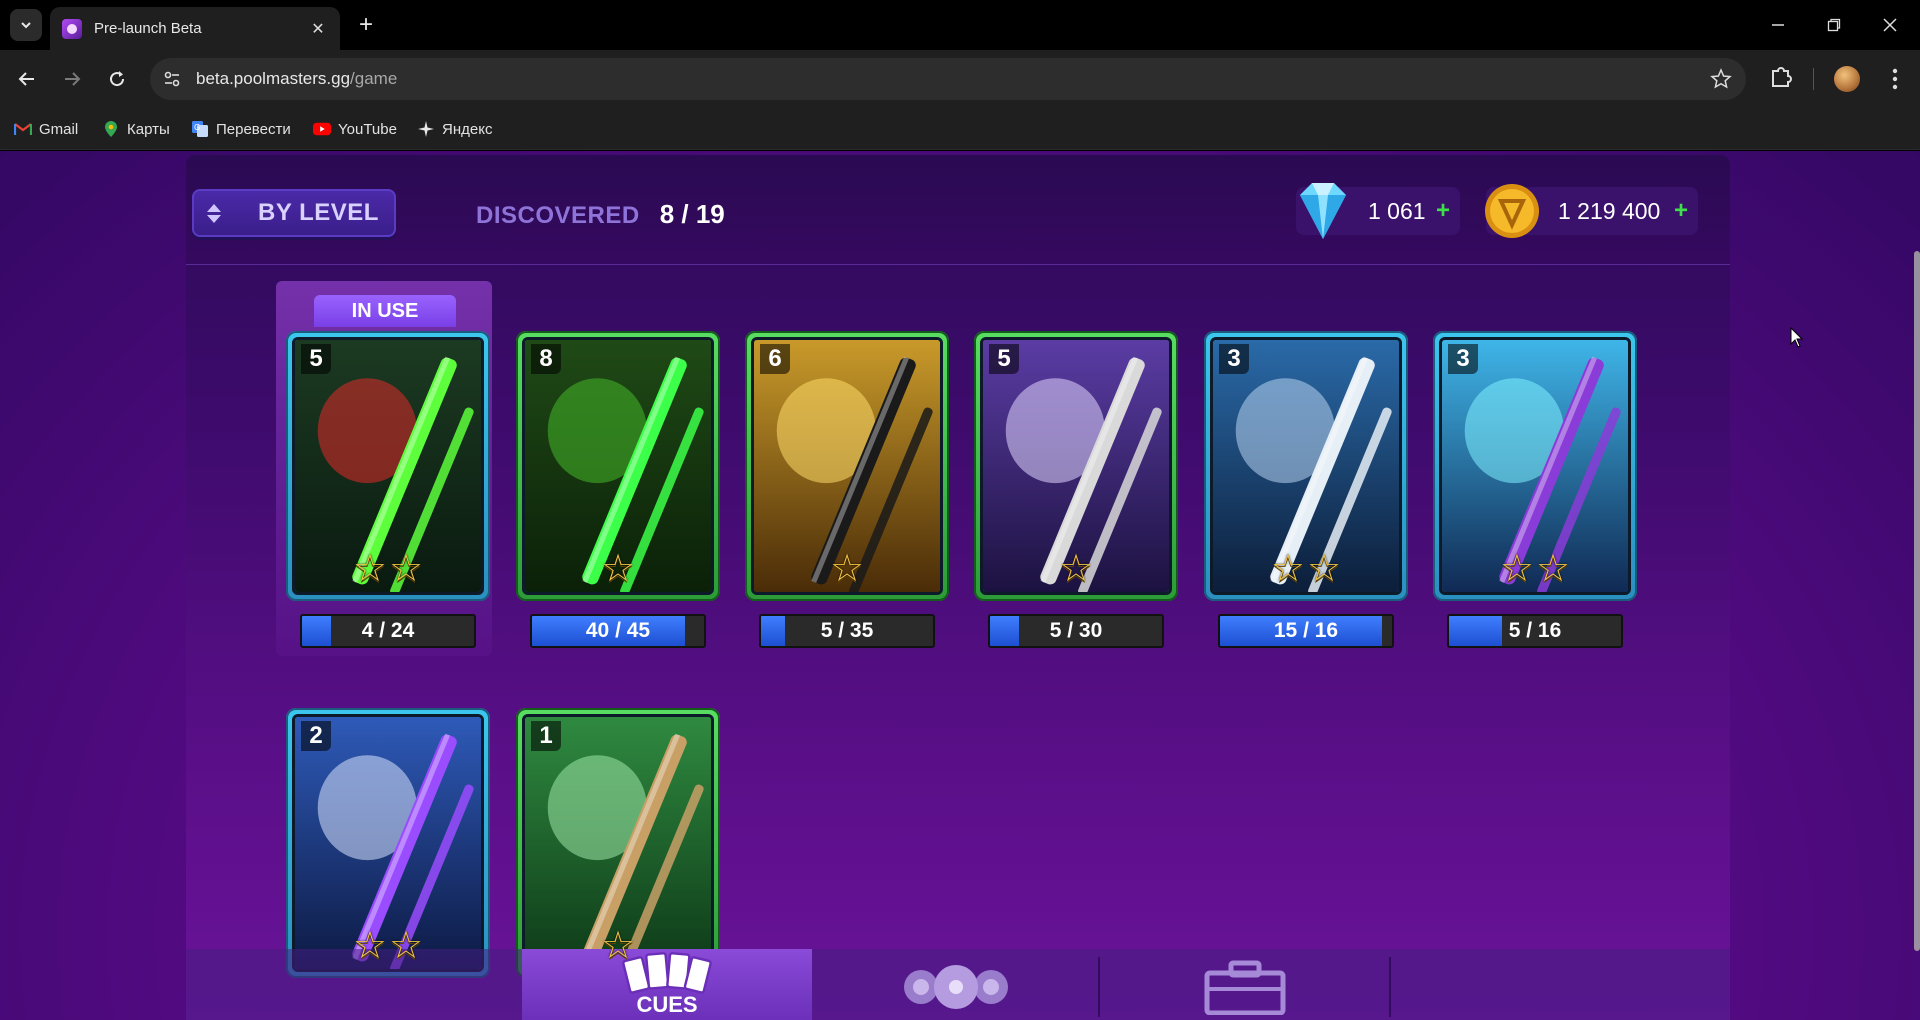 The image size is (1920, 1020). I want to click on nav-inventory-tab, so click(1245, 984).